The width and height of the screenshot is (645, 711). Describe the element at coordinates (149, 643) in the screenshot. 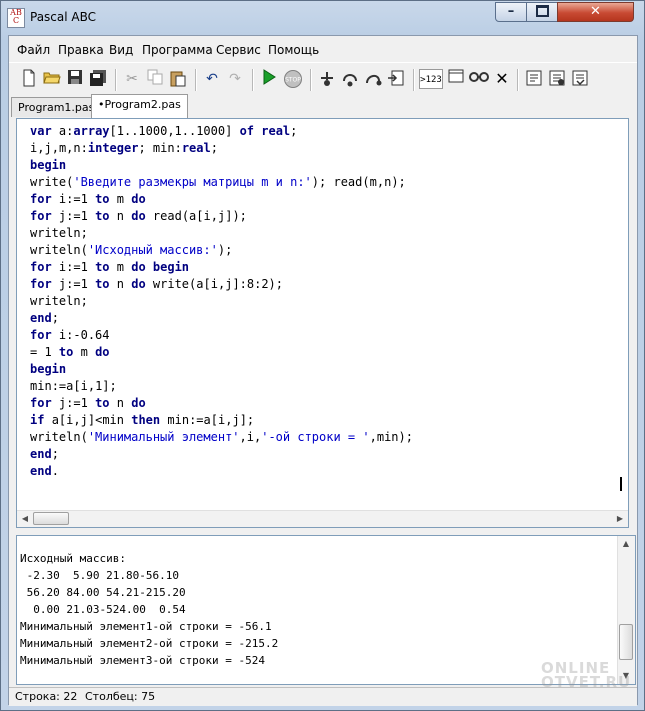

I see `output-line: Минимальный элемент2-ой строки = -215.2` at that location.